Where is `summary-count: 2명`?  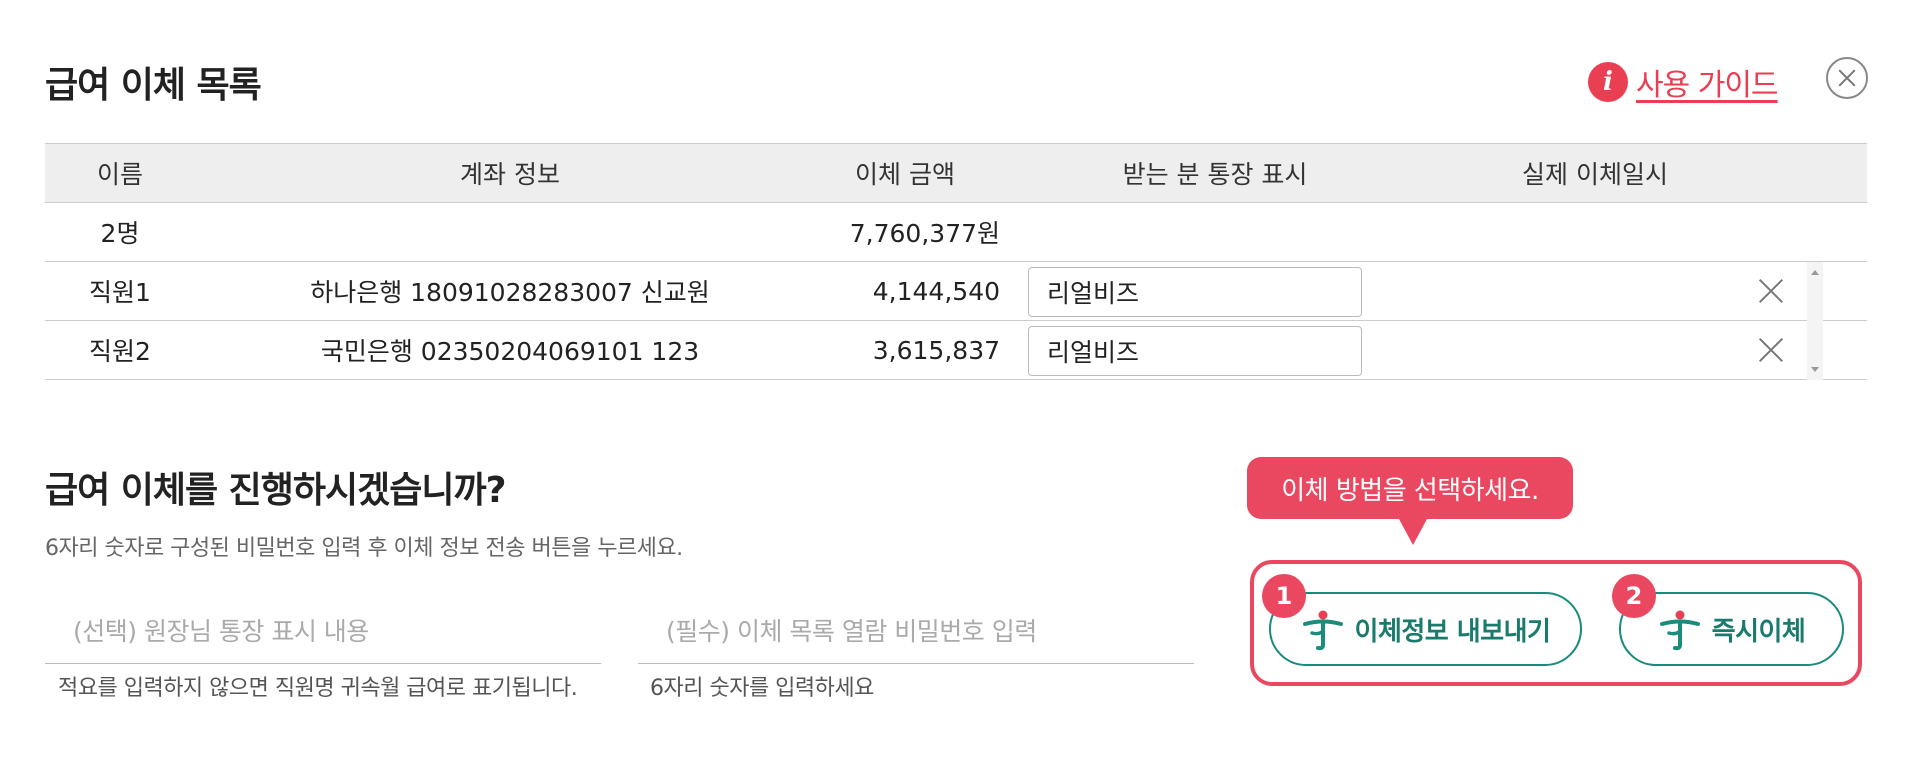 summary-count: 2명 is located at coordinates (120, 233).